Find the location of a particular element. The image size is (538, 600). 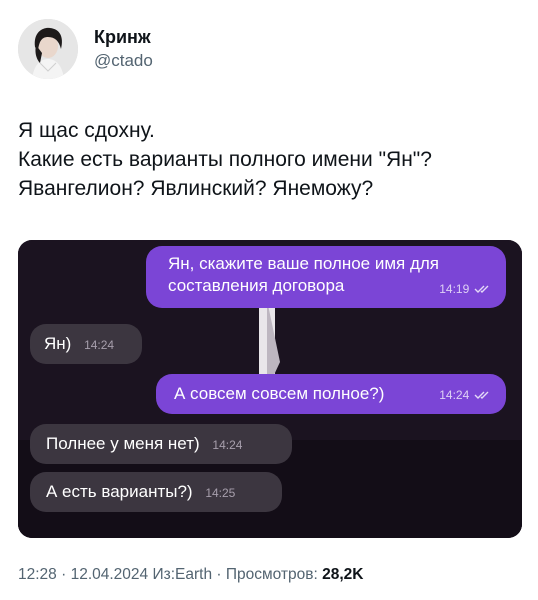

message-text: Ян, скажите ваше полное имя для is located at coordinates (304, 263).